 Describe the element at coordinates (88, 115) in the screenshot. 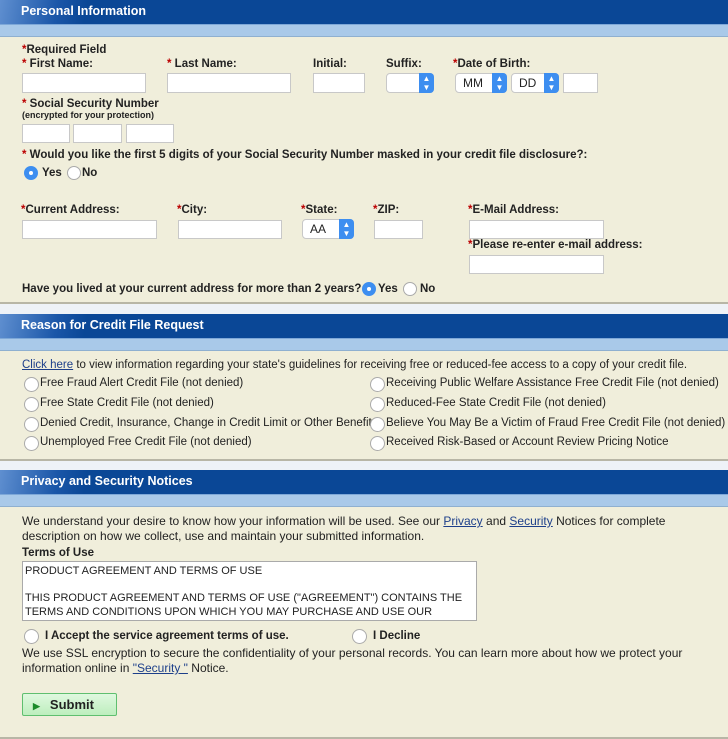

I see `ssn-note: (encrypted for your protection)` at that location.